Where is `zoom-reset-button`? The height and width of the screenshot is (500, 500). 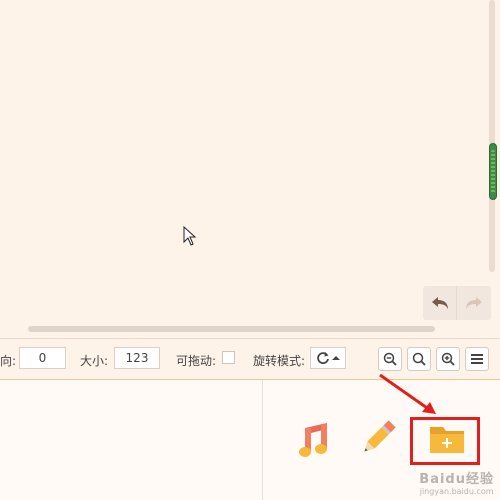
zoom-reset-button is located at coordinates (419, 359).